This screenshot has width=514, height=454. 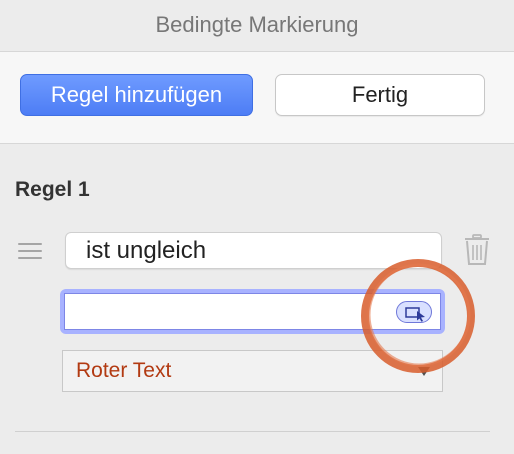 What do you see at coordinates (380, 95) in the screenshot?
I see `done-button: Fertig` at bounding box center [380, 95].